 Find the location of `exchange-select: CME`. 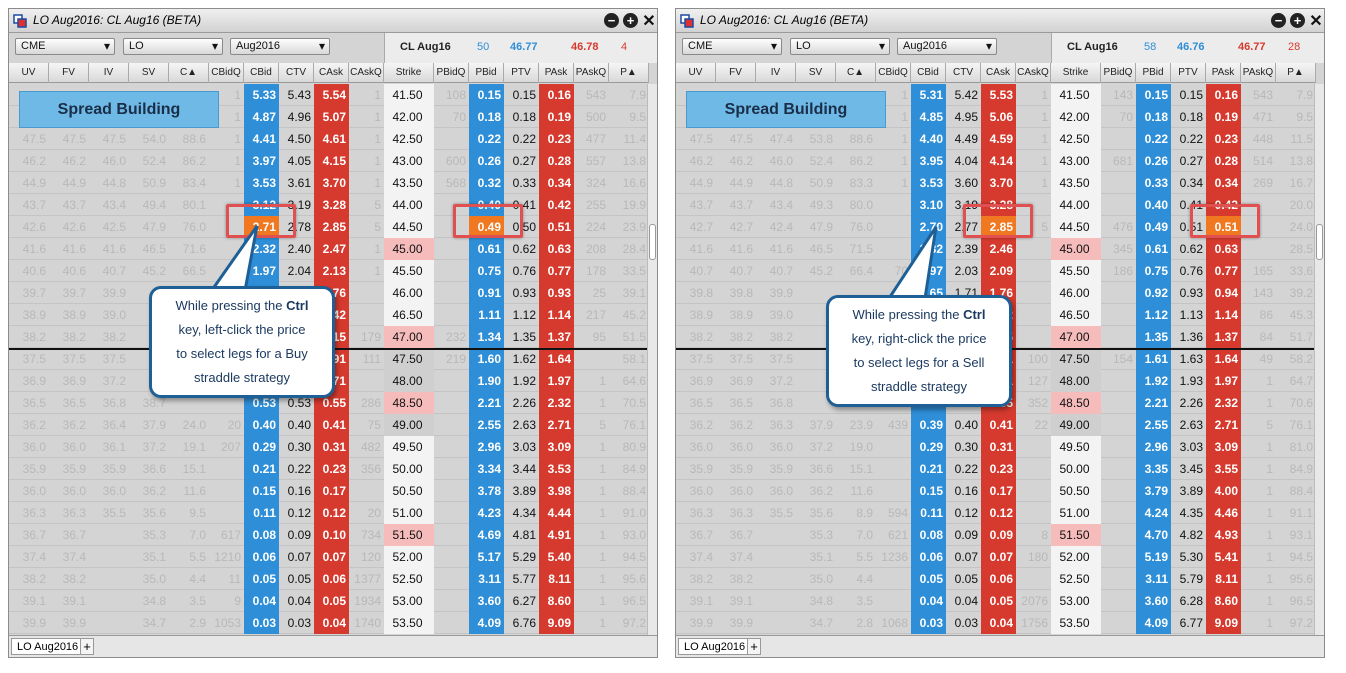

exchange-select: CME is located at coordinates (65, 46).